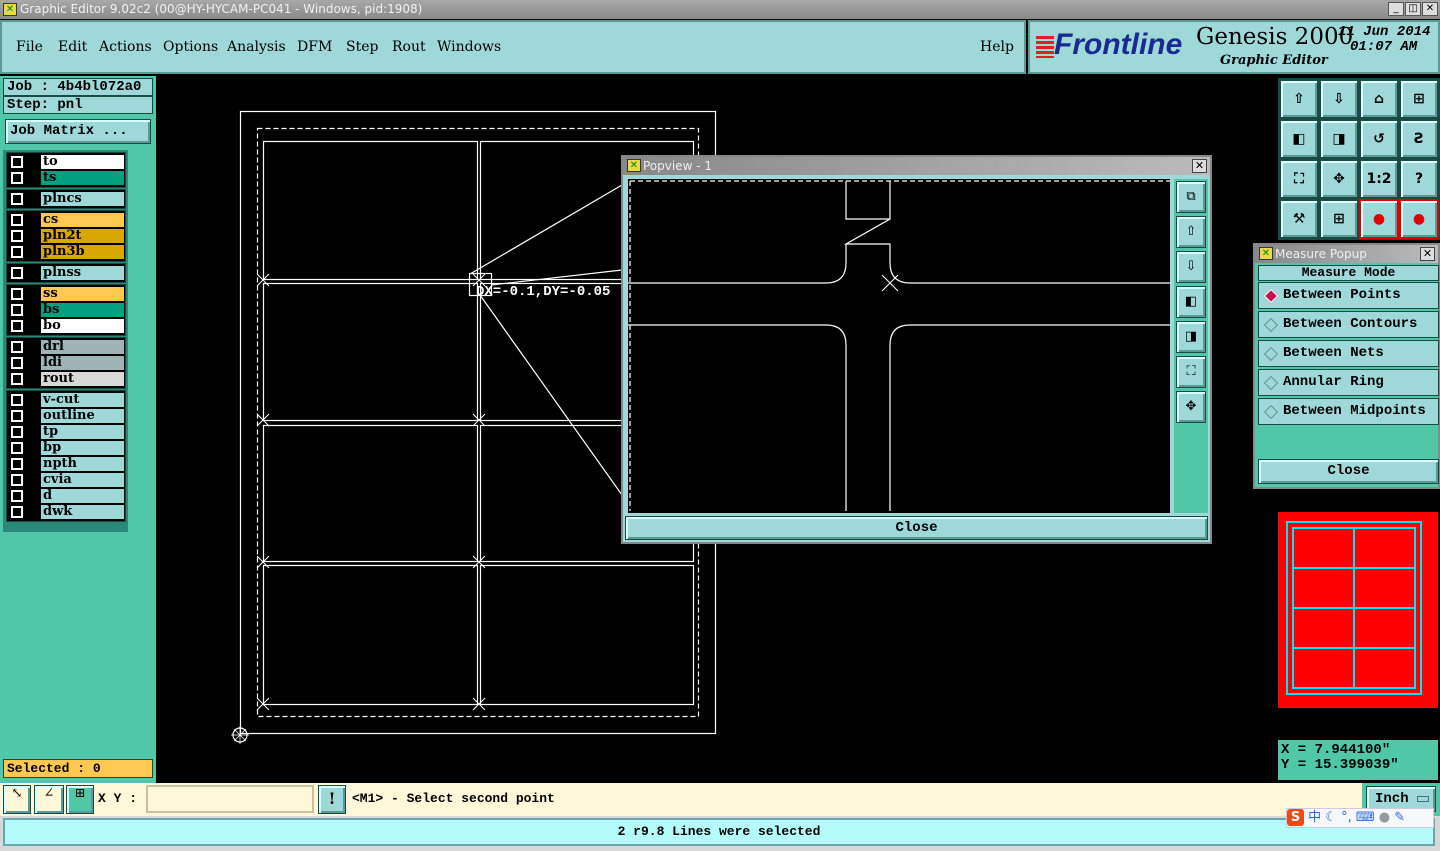 Image resolution: width=1440 pixels, height=851 pixels. I want to click on undo-view-icon: ↺, so click(1379, 139).